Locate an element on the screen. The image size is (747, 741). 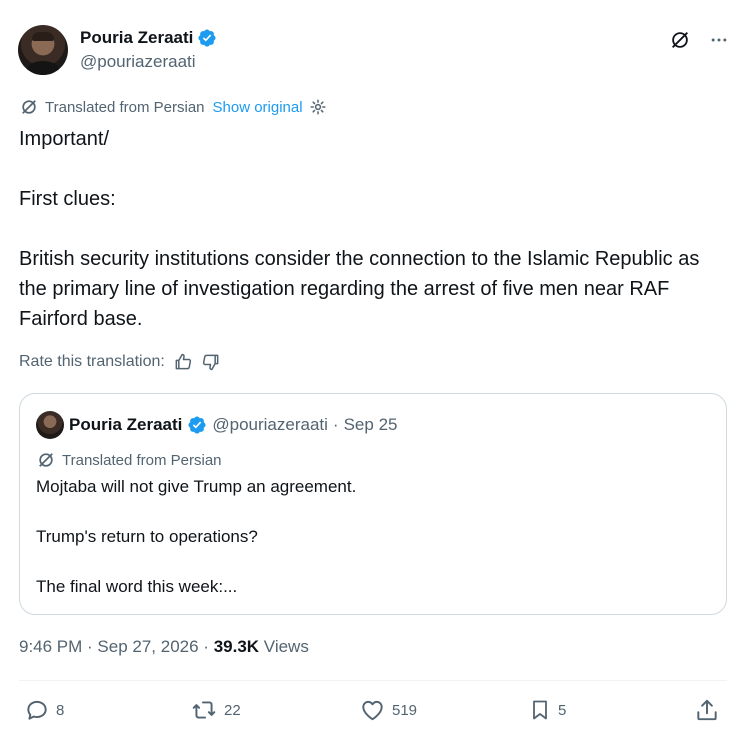
translation-notice: Translated from Persian Show original is located at coordinates (173, 107).